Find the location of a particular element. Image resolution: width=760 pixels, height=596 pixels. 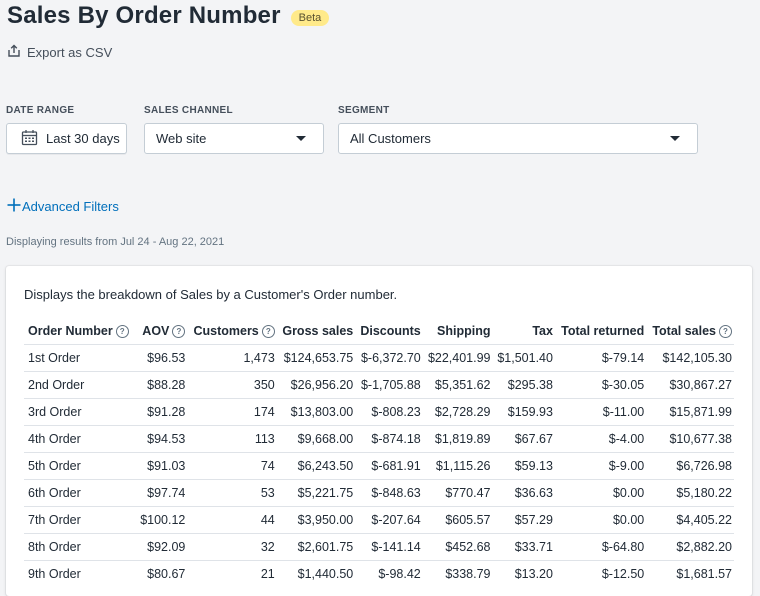

cell-gross-sales: $124,653.75 is located at coordinates (316, 358).